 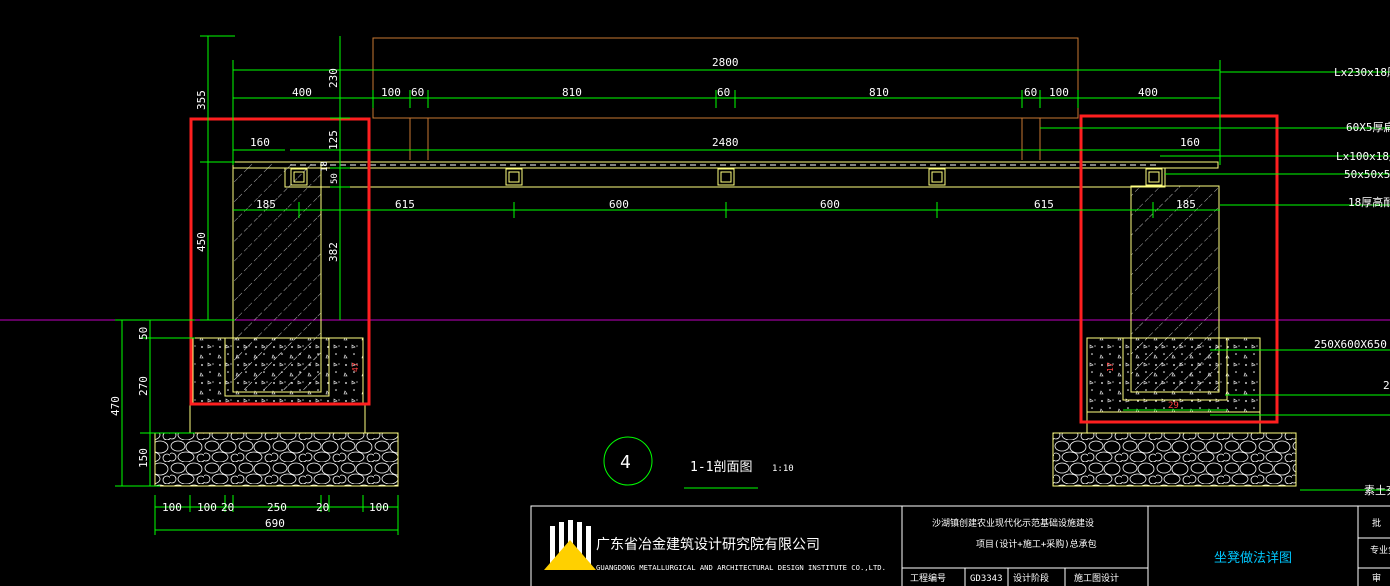 What do you see at coordinates (725, 142) in the screenshot?
I see `dim-seat-width: 2480` at bounding box center [725, 142].